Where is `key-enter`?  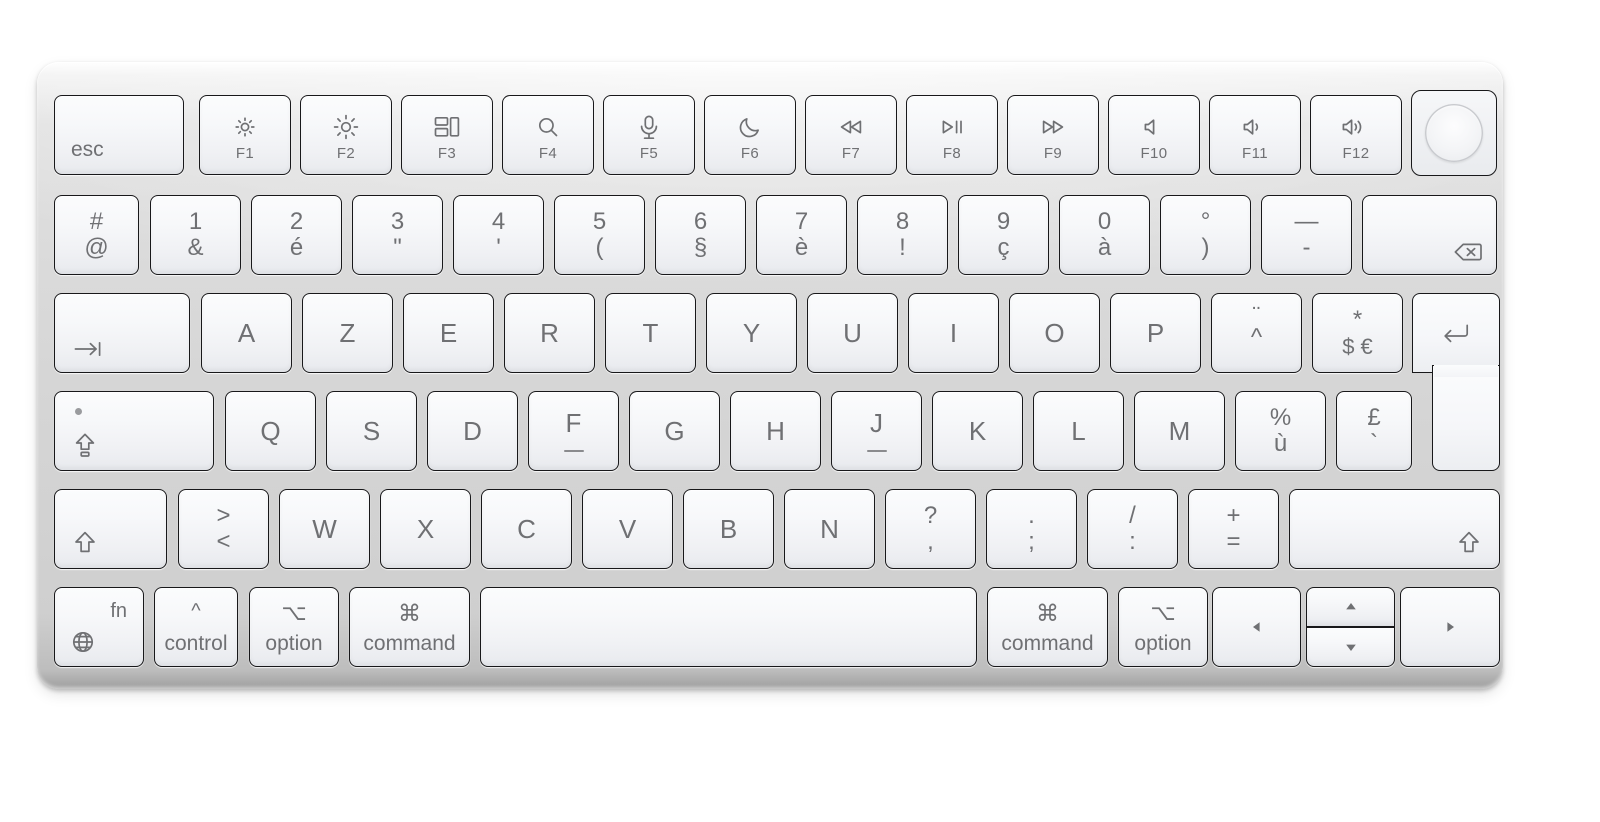 key-enter is located at coordinates (1456, 382).